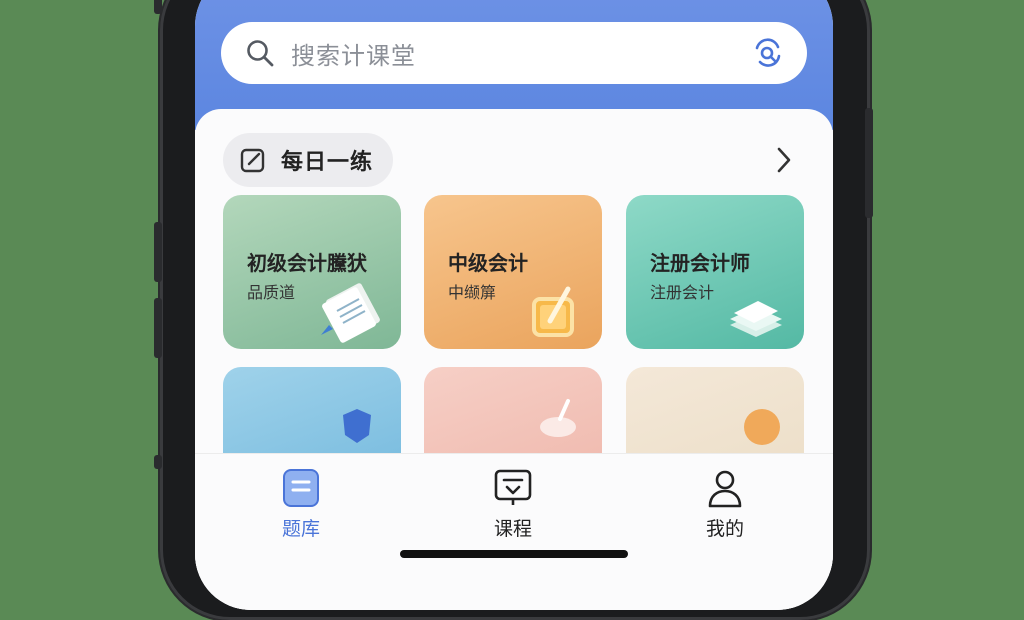 This screenshot has width=1024, height=620. Describe the element at coordinates (521, 53) in the screenshot. I see `search-input: 搜索计课堂` at that location.